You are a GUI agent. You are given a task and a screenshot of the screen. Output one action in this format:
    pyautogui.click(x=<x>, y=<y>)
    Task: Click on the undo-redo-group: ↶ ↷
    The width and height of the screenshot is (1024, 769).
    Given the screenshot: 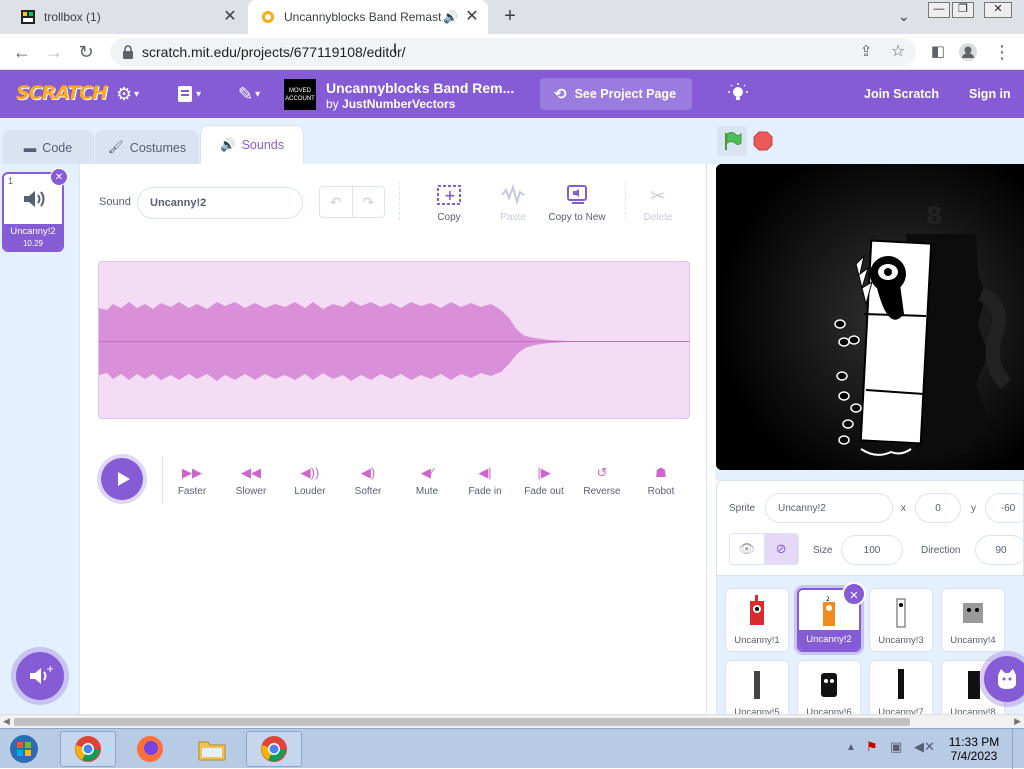 What is the action you would take?
    pyautogui.click(x=352, y=202)
    